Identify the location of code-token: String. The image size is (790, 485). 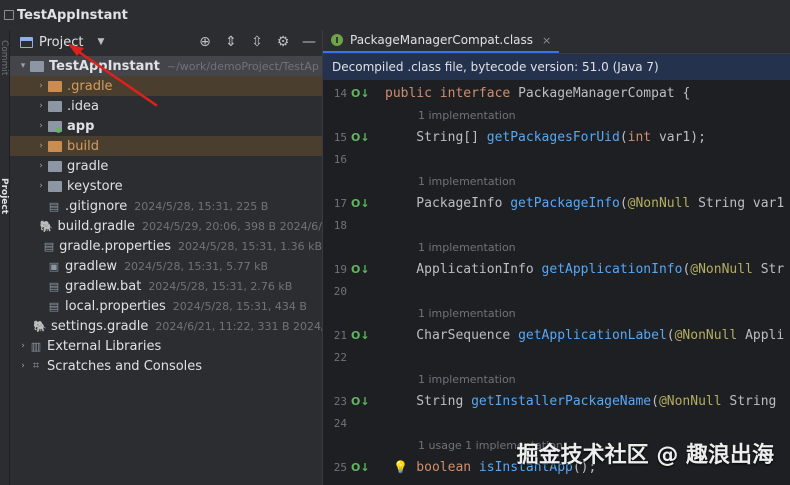
(753, 401).